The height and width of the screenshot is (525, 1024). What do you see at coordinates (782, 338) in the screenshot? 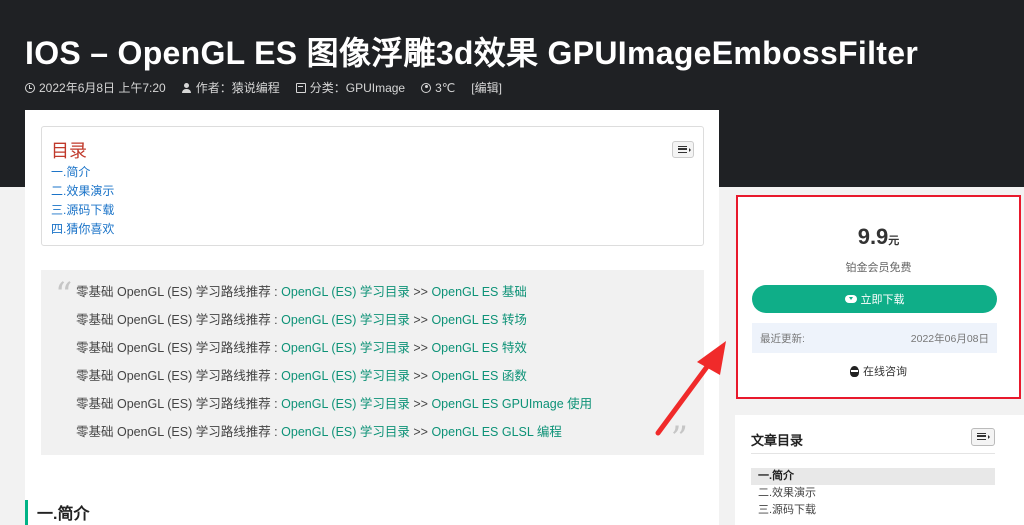
I see `updated-label: 最近更新:` at bounding box center [782, 338].